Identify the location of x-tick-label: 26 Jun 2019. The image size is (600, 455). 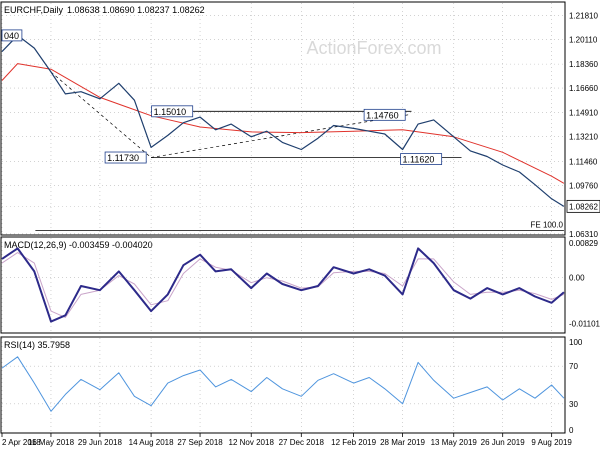
(503, 442).